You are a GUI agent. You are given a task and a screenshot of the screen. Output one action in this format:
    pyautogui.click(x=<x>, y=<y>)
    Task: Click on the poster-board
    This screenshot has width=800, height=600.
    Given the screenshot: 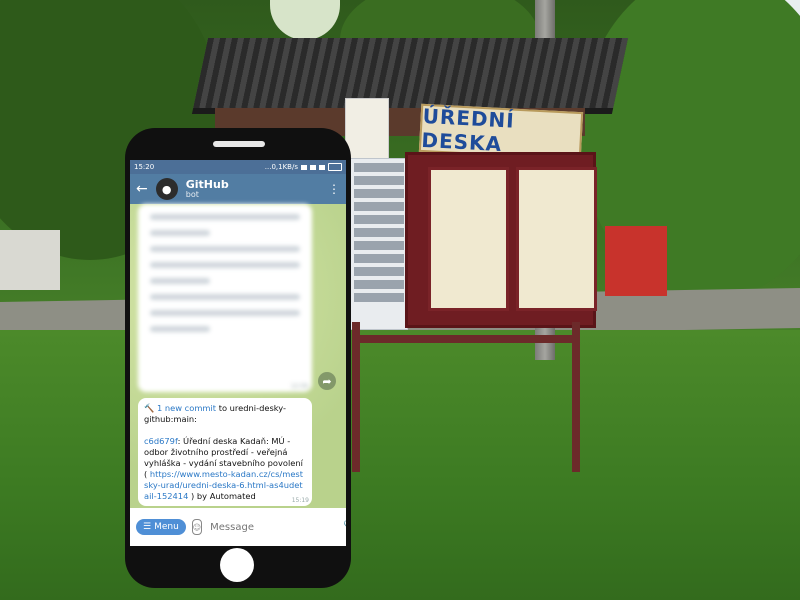 What is the action you would take?
    pyautogui.click(x=379, y=244)
    